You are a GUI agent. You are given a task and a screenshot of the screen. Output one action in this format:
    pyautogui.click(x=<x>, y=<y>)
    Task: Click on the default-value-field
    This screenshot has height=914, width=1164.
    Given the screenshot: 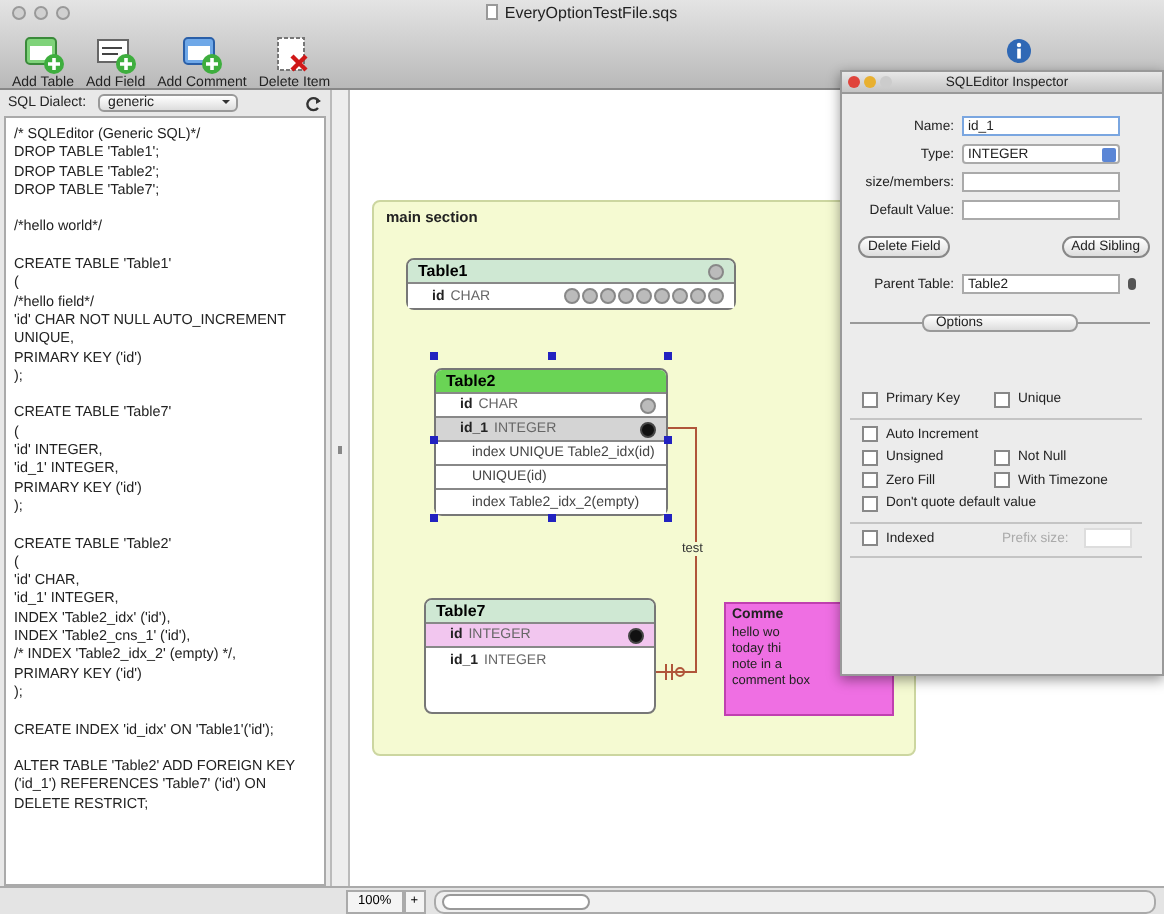 What is the action you would take?
    pyautogui.click(x=1041, y=210)
    